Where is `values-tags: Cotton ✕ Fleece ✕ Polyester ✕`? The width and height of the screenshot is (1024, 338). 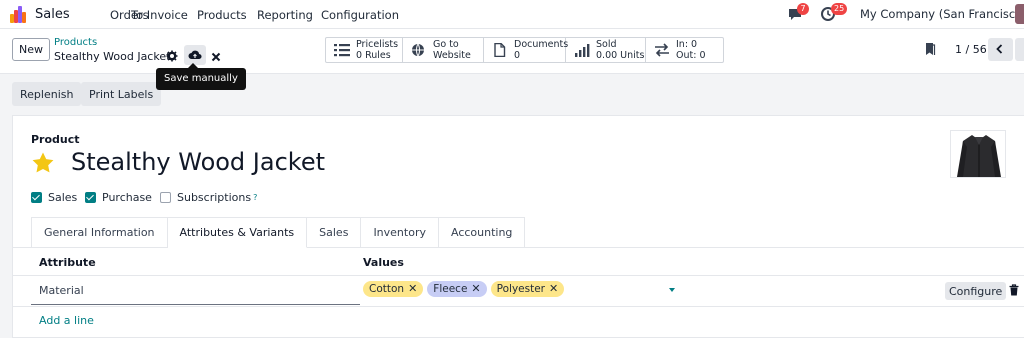 values-tags: Cotton ✕ Fleece ✕ Polyester ✕ is located at coordinates (464, 289).